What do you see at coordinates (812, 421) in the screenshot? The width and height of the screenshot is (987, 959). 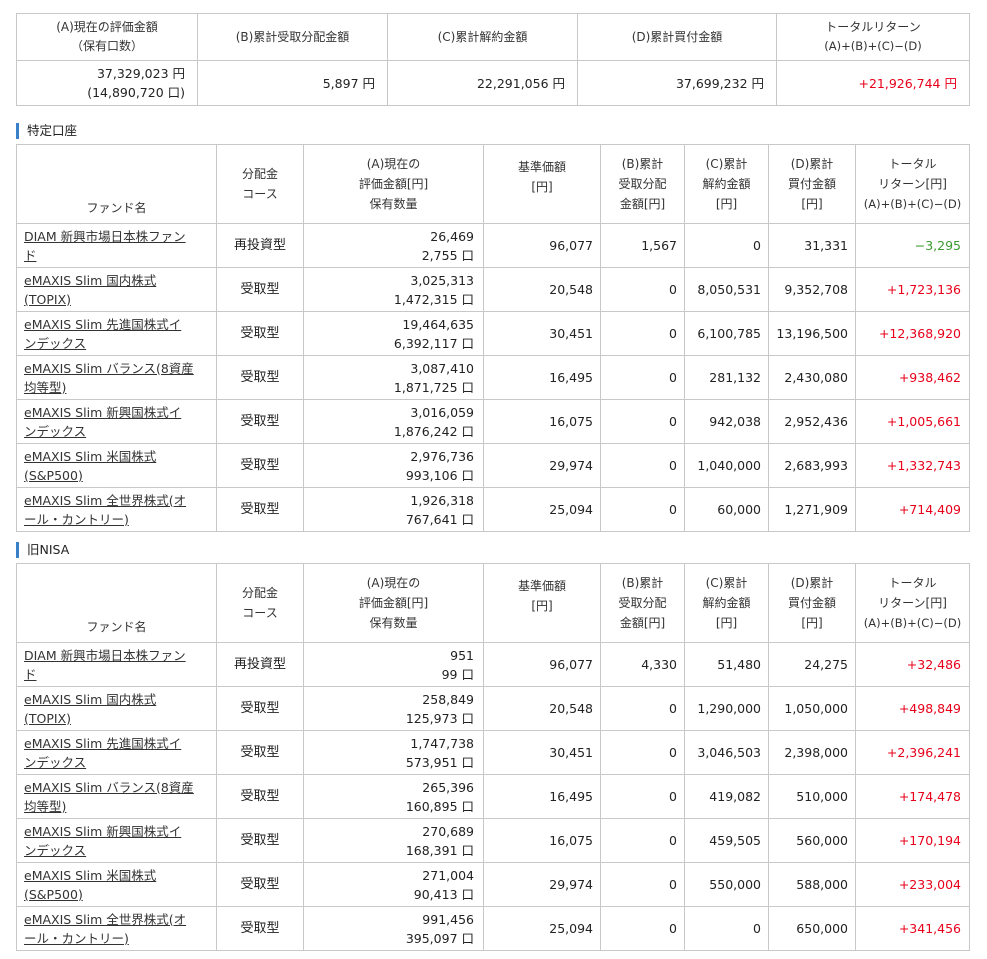 I see `purchase-cell: 2,952,436` at bounding box center [812, 421].